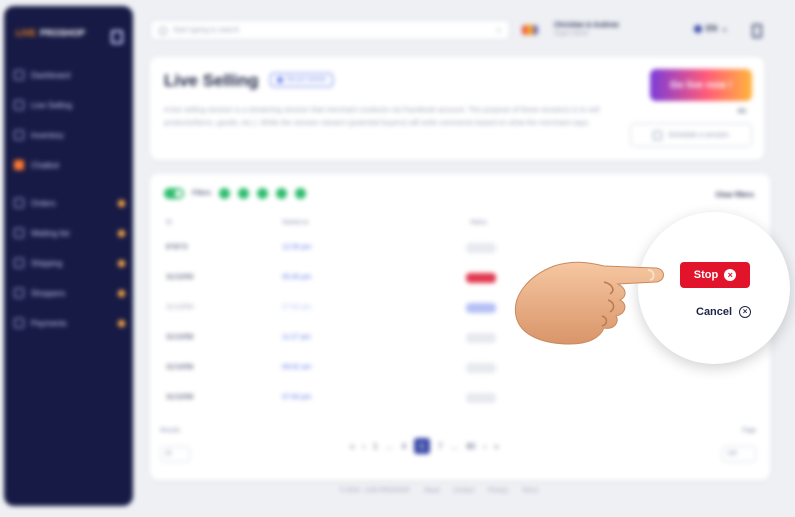 The image size is (795, 517). I want to click on waiting-list-icon, so click(19, 233).